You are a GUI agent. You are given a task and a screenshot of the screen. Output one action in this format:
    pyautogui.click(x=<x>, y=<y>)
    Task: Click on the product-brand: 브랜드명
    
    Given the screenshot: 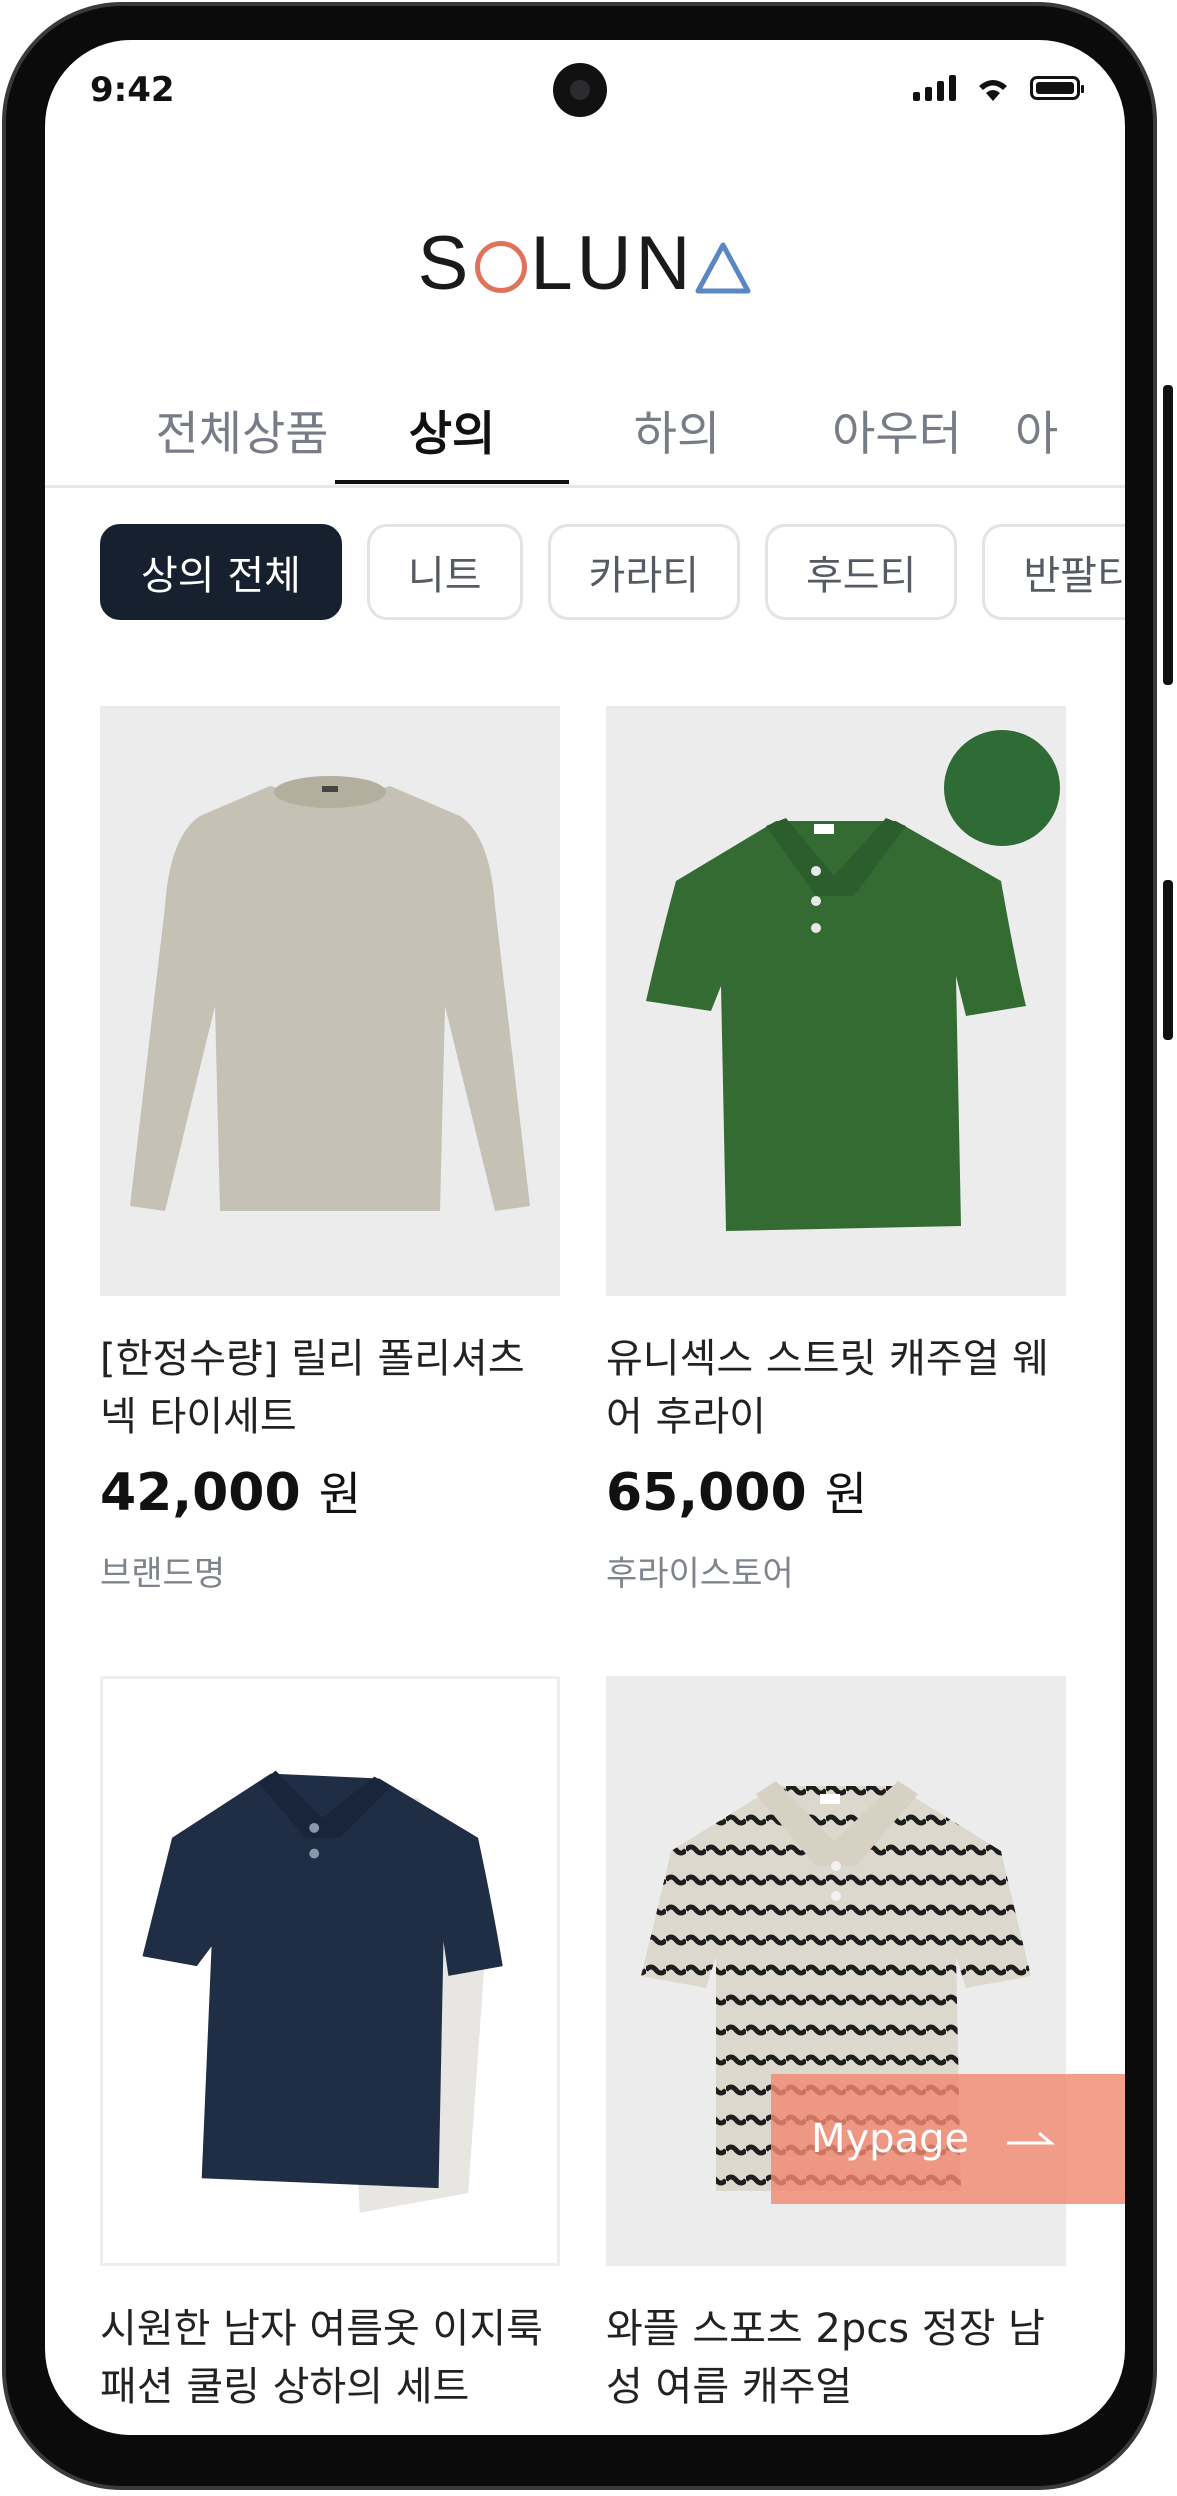 What is the action you would take?
    pyautogui.click(x=163, y=1574)
    